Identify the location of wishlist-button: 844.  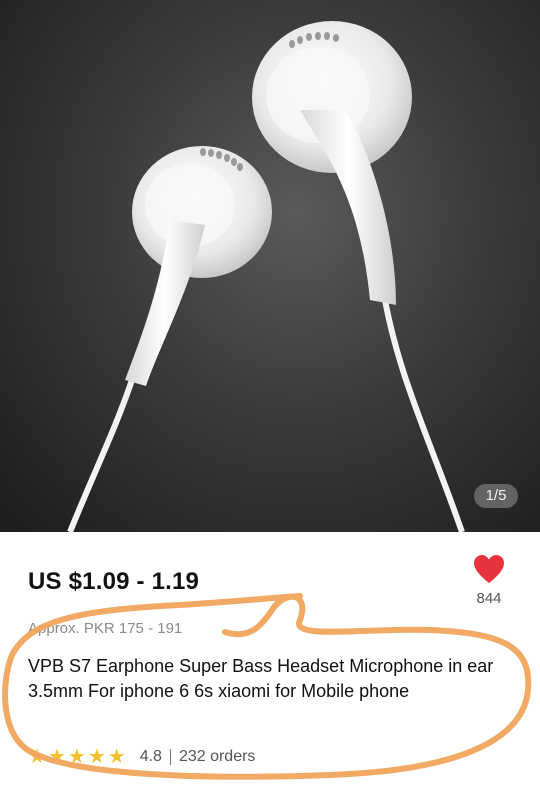
(489, 580).